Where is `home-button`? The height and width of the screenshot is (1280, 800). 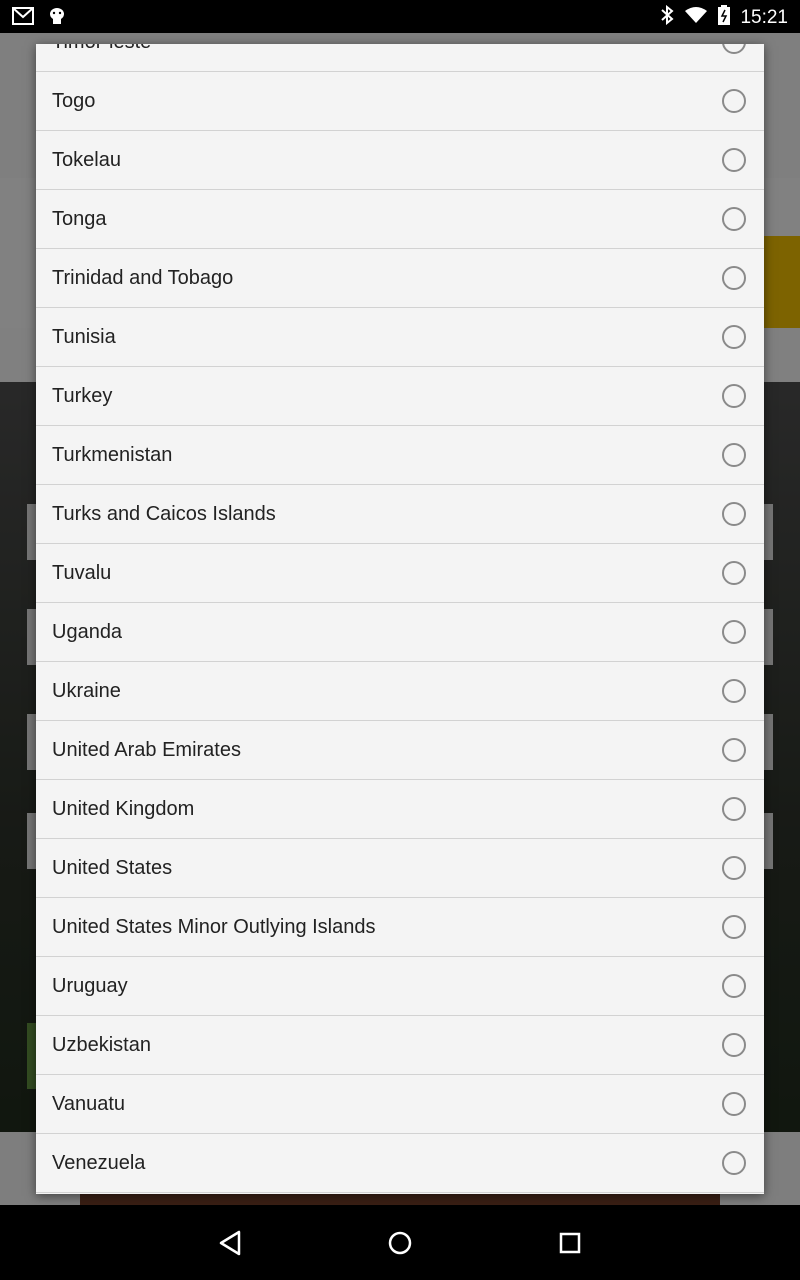 home-button is located at coordinates (400, 1243).